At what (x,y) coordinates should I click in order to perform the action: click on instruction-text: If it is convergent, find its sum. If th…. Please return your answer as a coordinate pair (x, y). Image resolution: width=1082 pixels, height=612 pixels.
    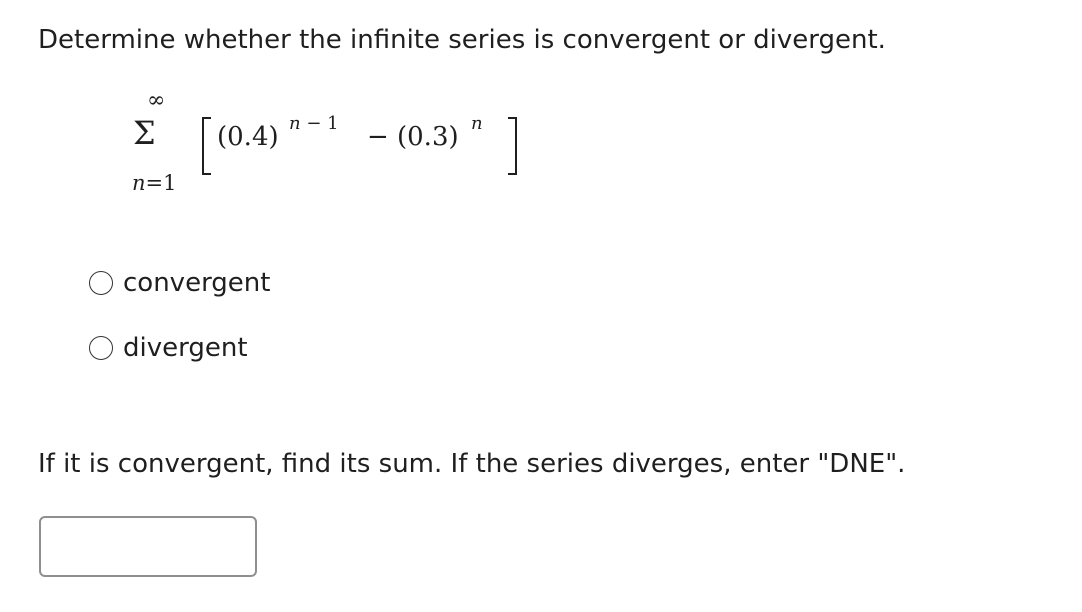
    Looking at the image, I should click on (472, 464).